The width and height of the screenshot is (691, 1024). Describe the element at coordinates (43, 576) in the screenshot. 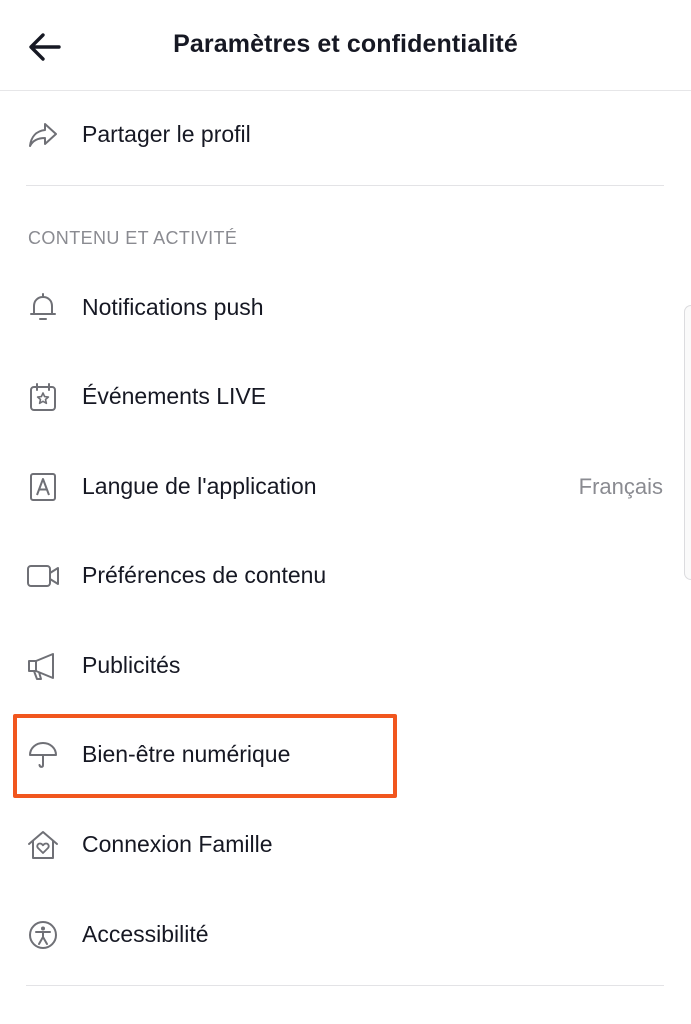

I see `video-camera-icon` at that location.